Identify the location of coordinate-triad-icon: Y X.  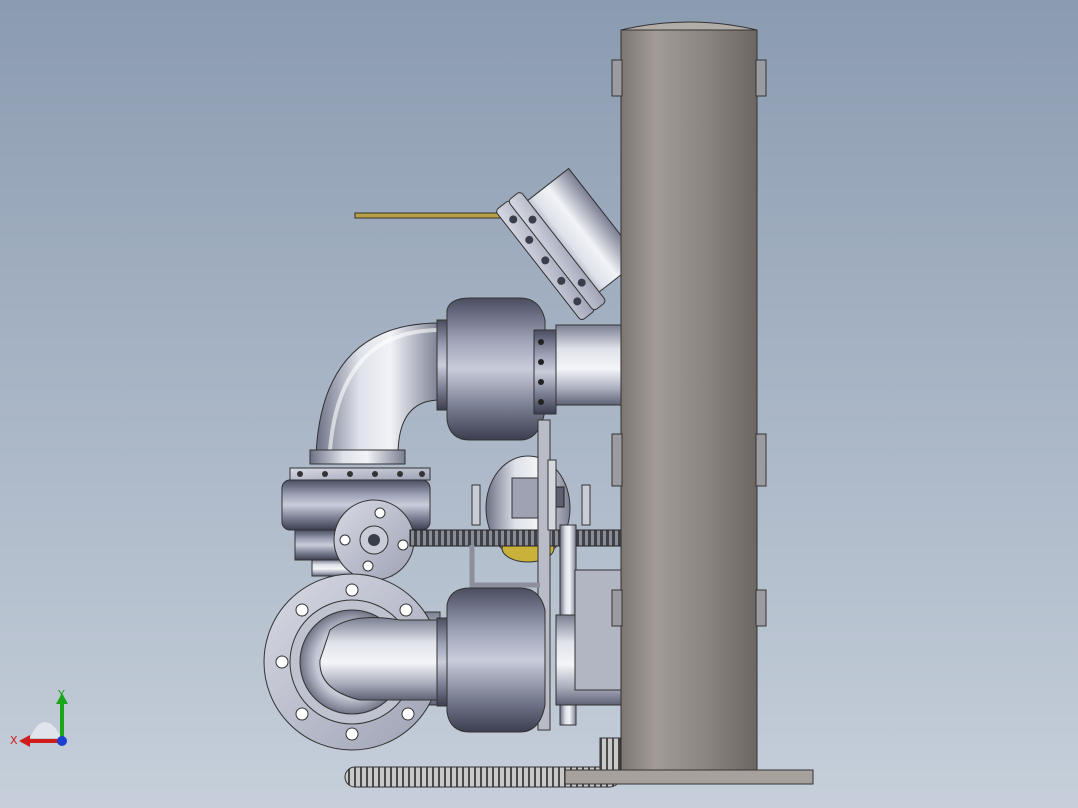
(39, 717).